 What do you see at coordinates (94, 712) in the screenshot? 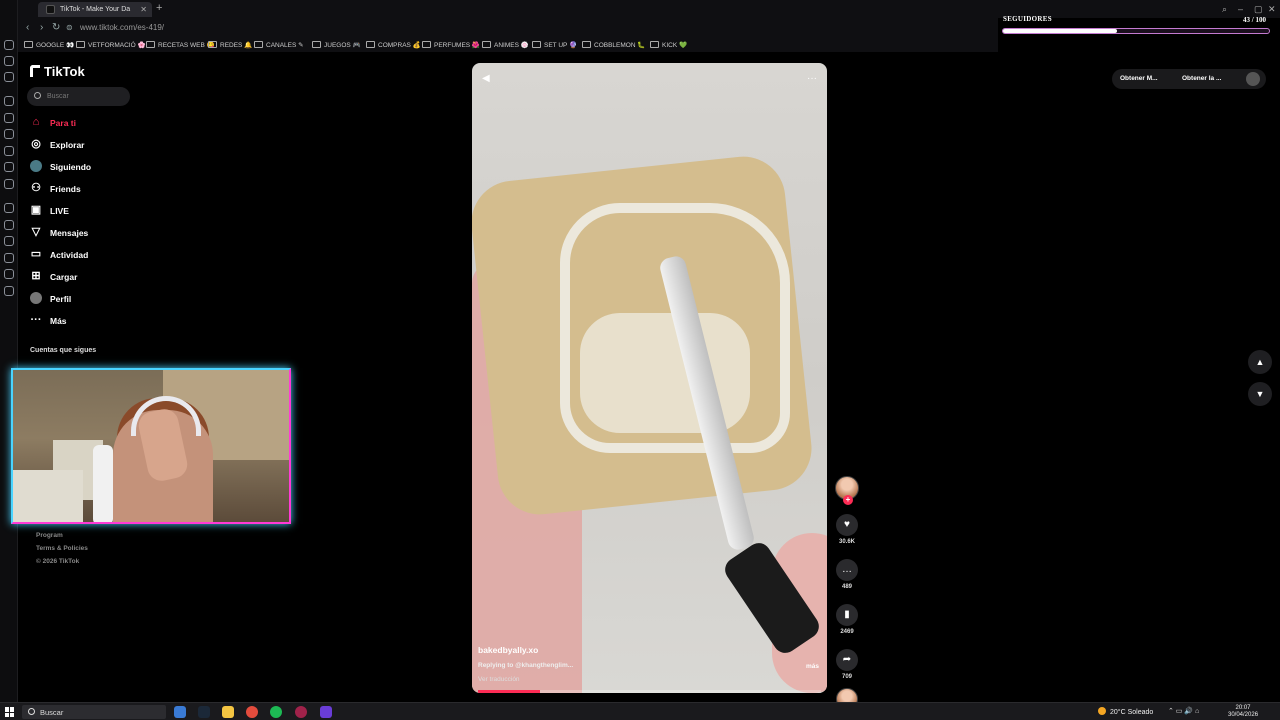
I see `taskbar-search: Buscar` at bounding box center [94, 712].